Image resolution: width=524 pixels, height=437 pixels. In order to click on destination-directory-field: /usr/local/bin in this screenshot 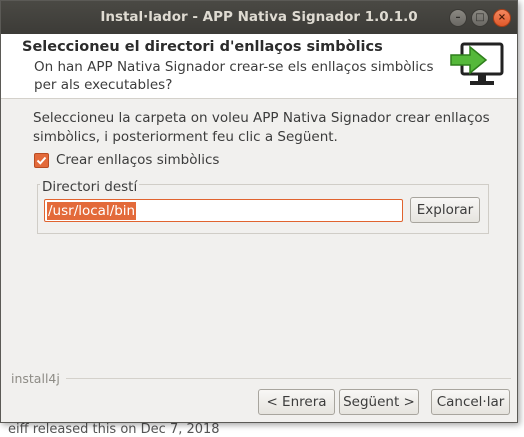, I will do `click(223, 210)`.